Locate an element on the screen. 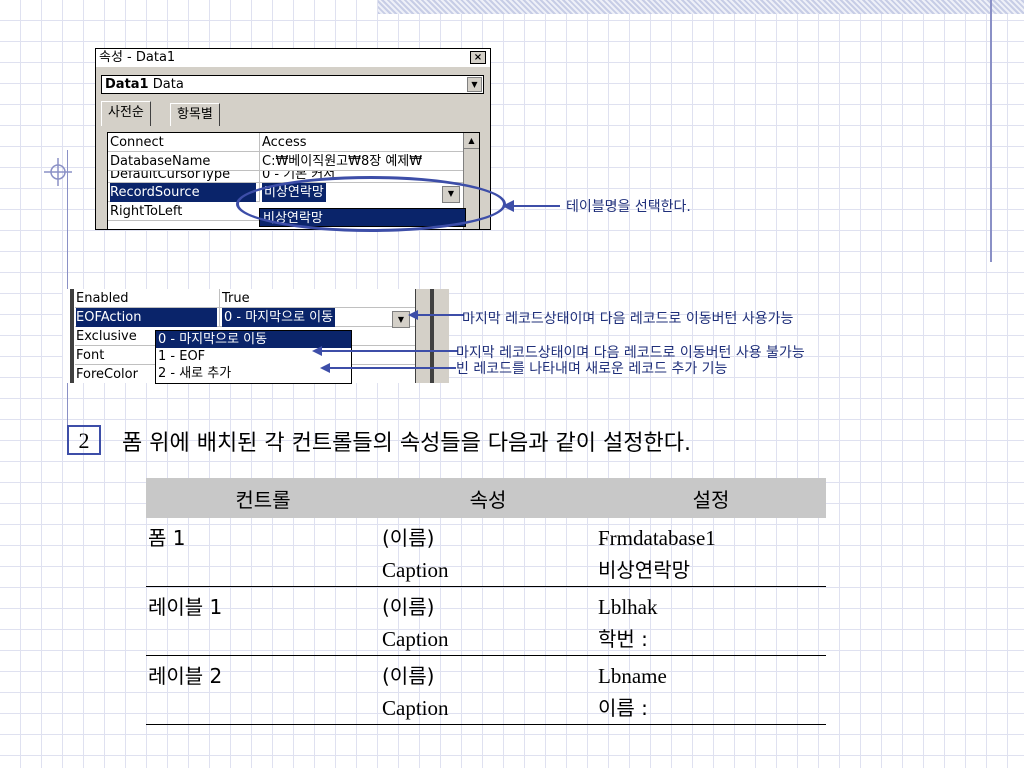 This screenshot has width=1024, height=768. annotation-recordsource: 테이블명을 선택한다. is located at coordinates (628, 207).